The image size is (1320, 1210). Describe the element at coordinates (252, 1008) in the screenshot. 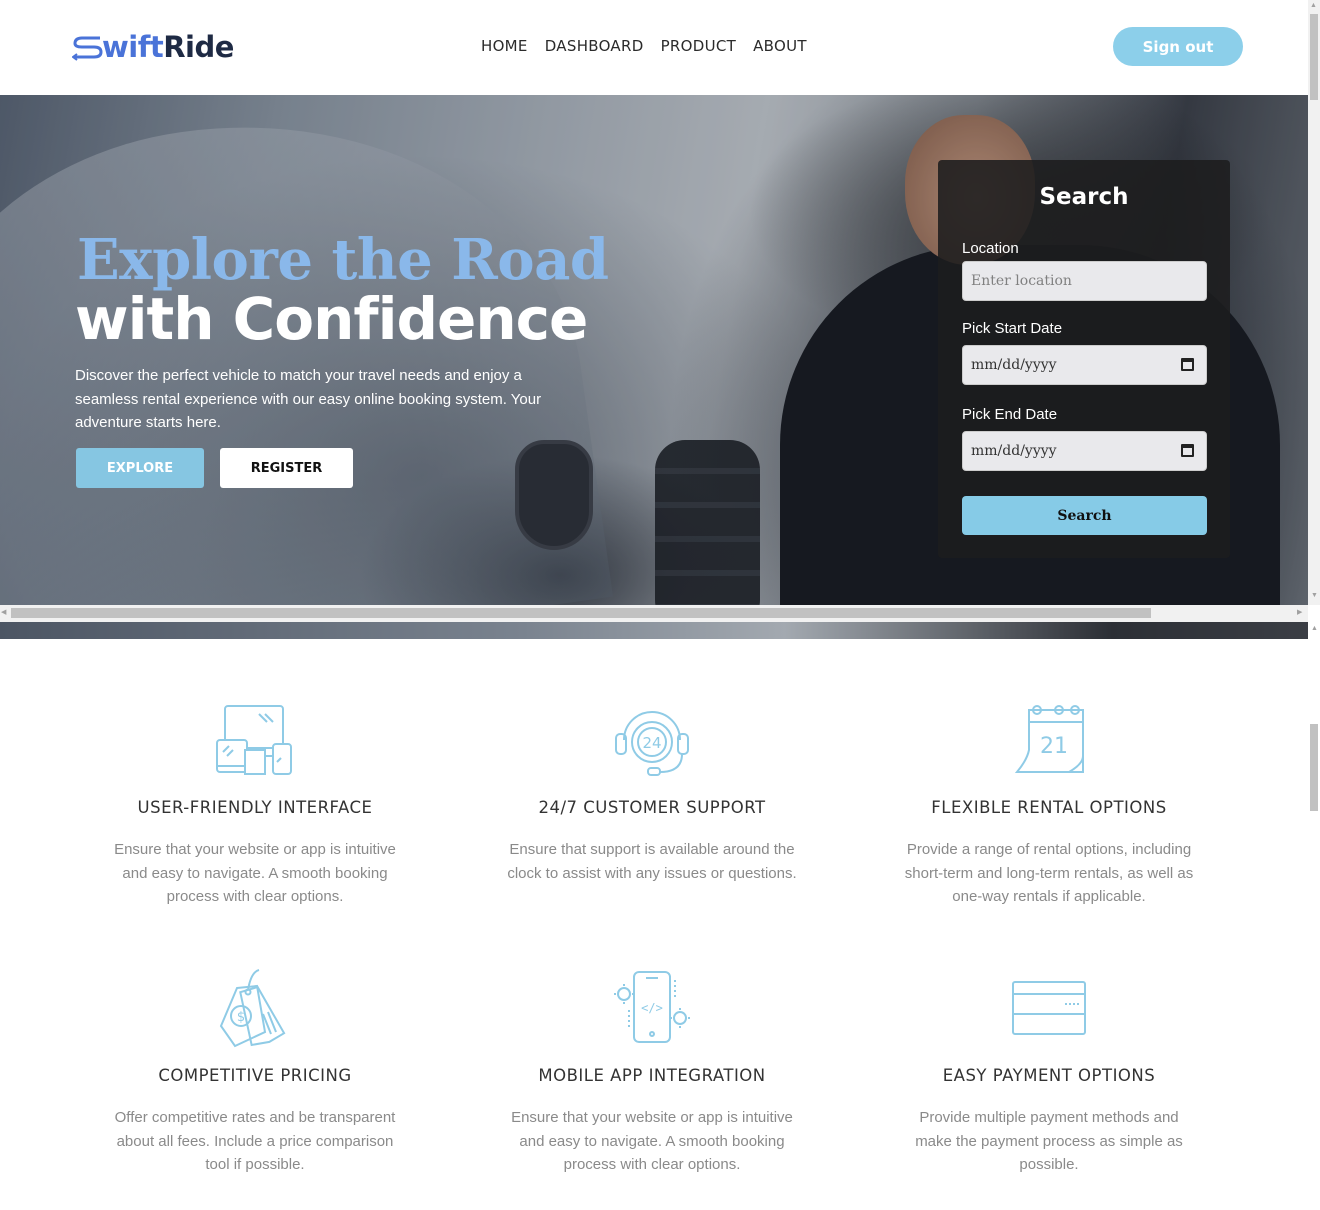

I see `price-tag-icon: $` at that location.